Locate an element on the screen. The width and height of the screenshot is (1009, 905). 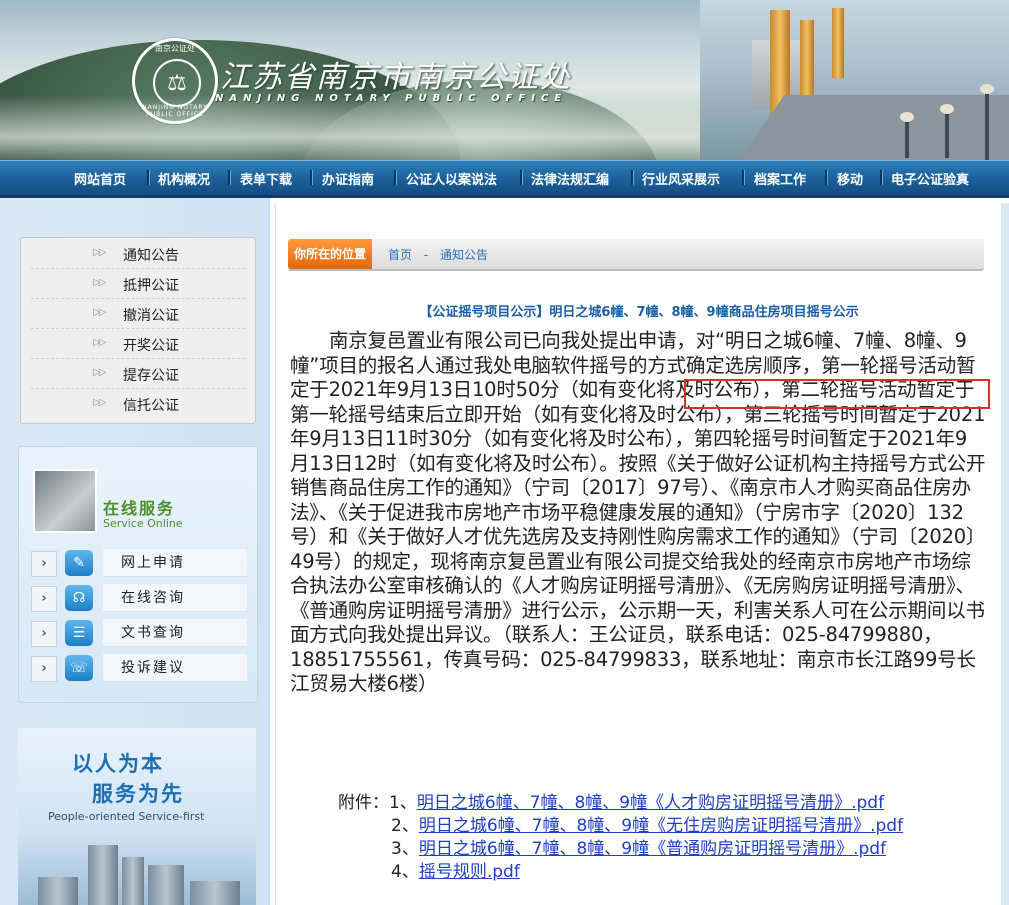
promo-english: People-oriented Service-first is located at coordinates (126, 816).